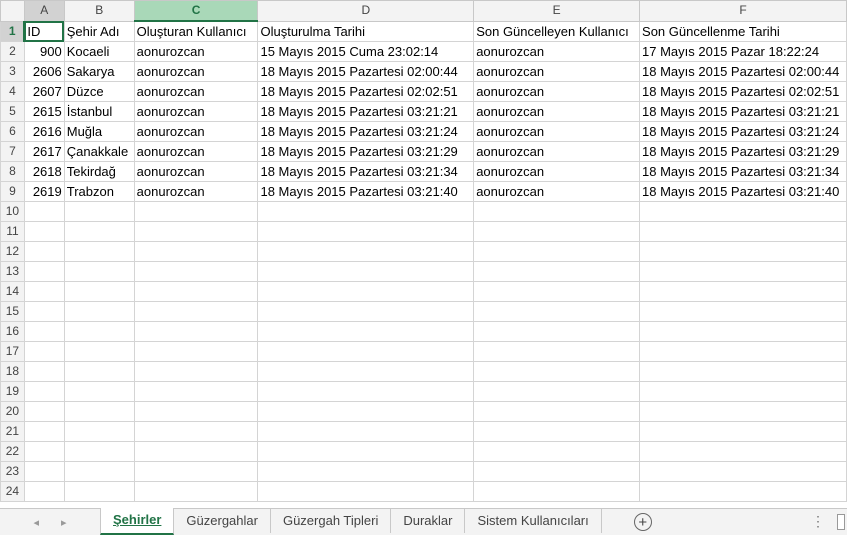 This screenshot has width=847, height=535. What do you see at coordinates (366, 51) in the screenshot?
I see `cell-created: 15 Mayıs 2015 Cuma 23:02:14` at bounding box center [366, 51].